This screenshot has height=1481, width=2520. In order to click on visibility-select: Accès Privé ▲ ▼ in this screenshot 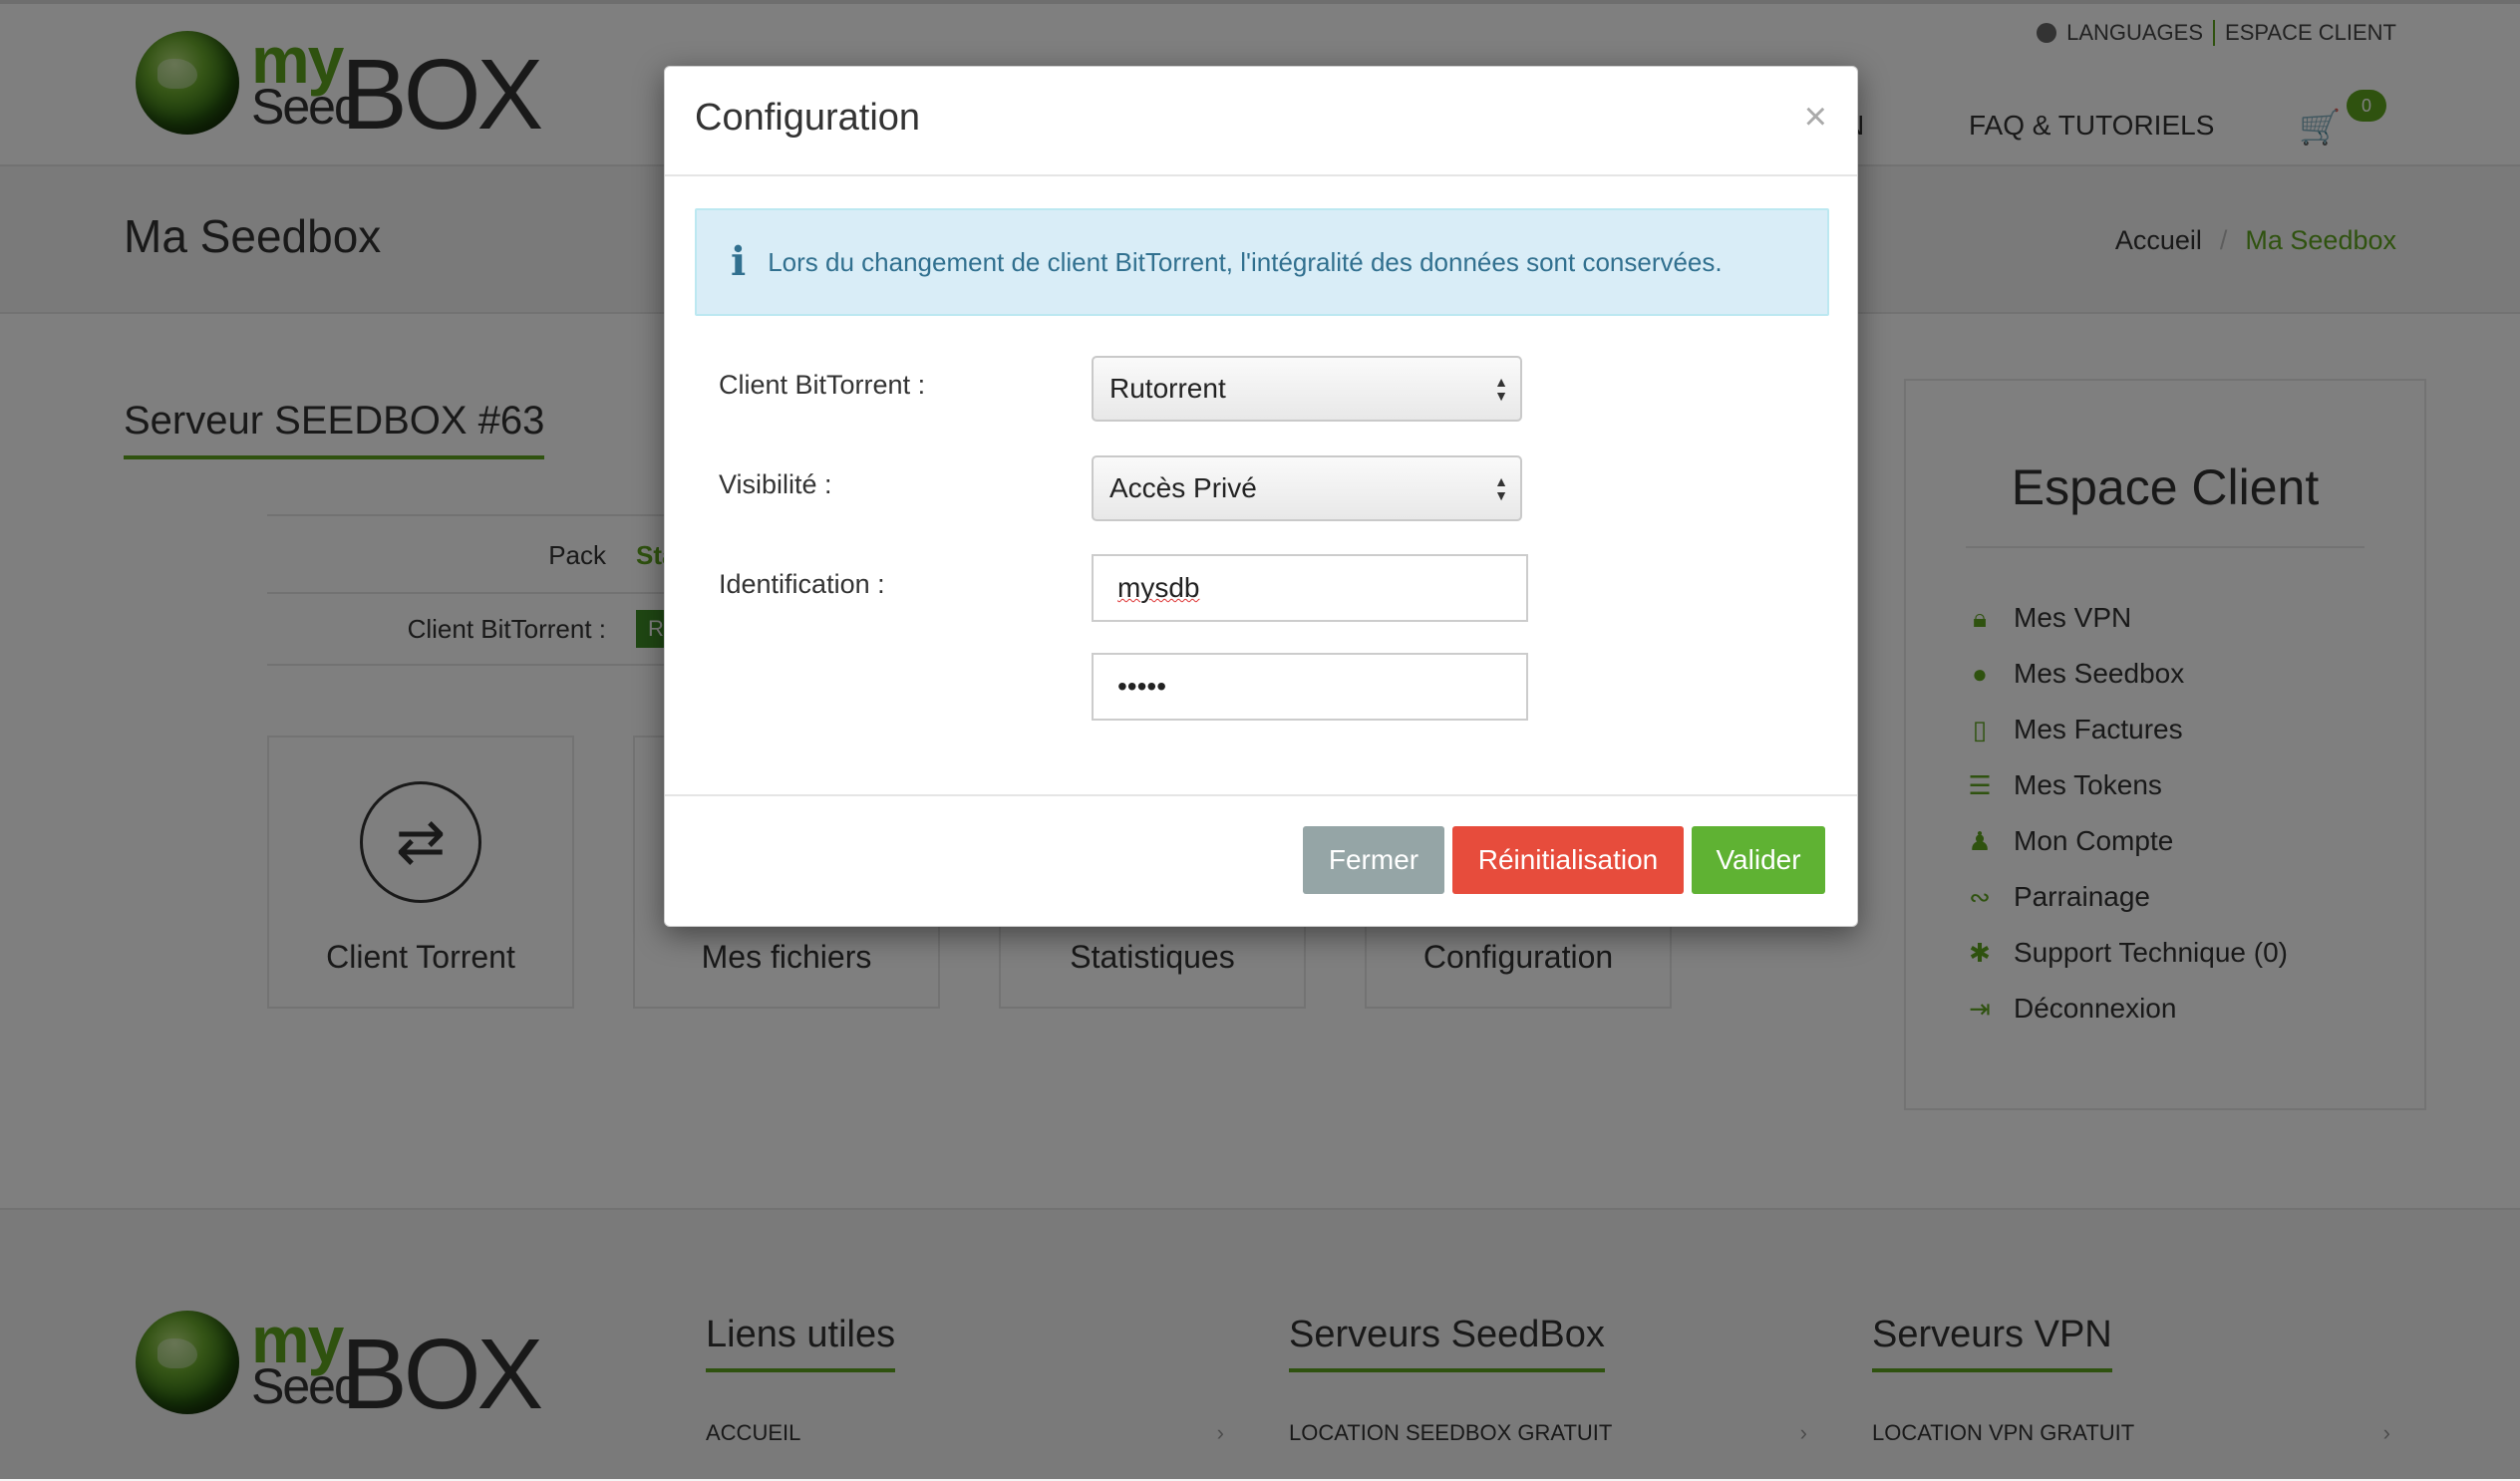, I will do `click(1307, 488)`.